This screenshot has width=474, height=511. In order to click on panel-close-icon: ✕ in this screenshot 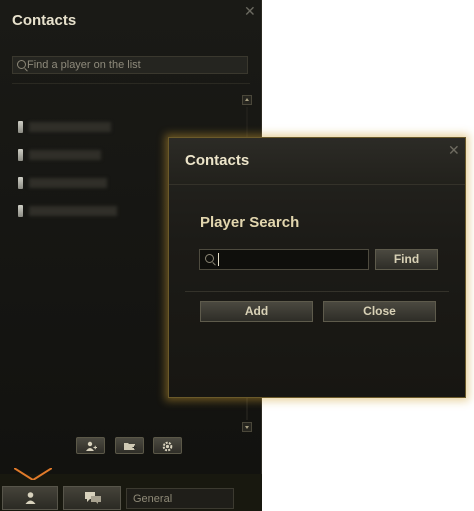, I will do `click(250, 12)`.